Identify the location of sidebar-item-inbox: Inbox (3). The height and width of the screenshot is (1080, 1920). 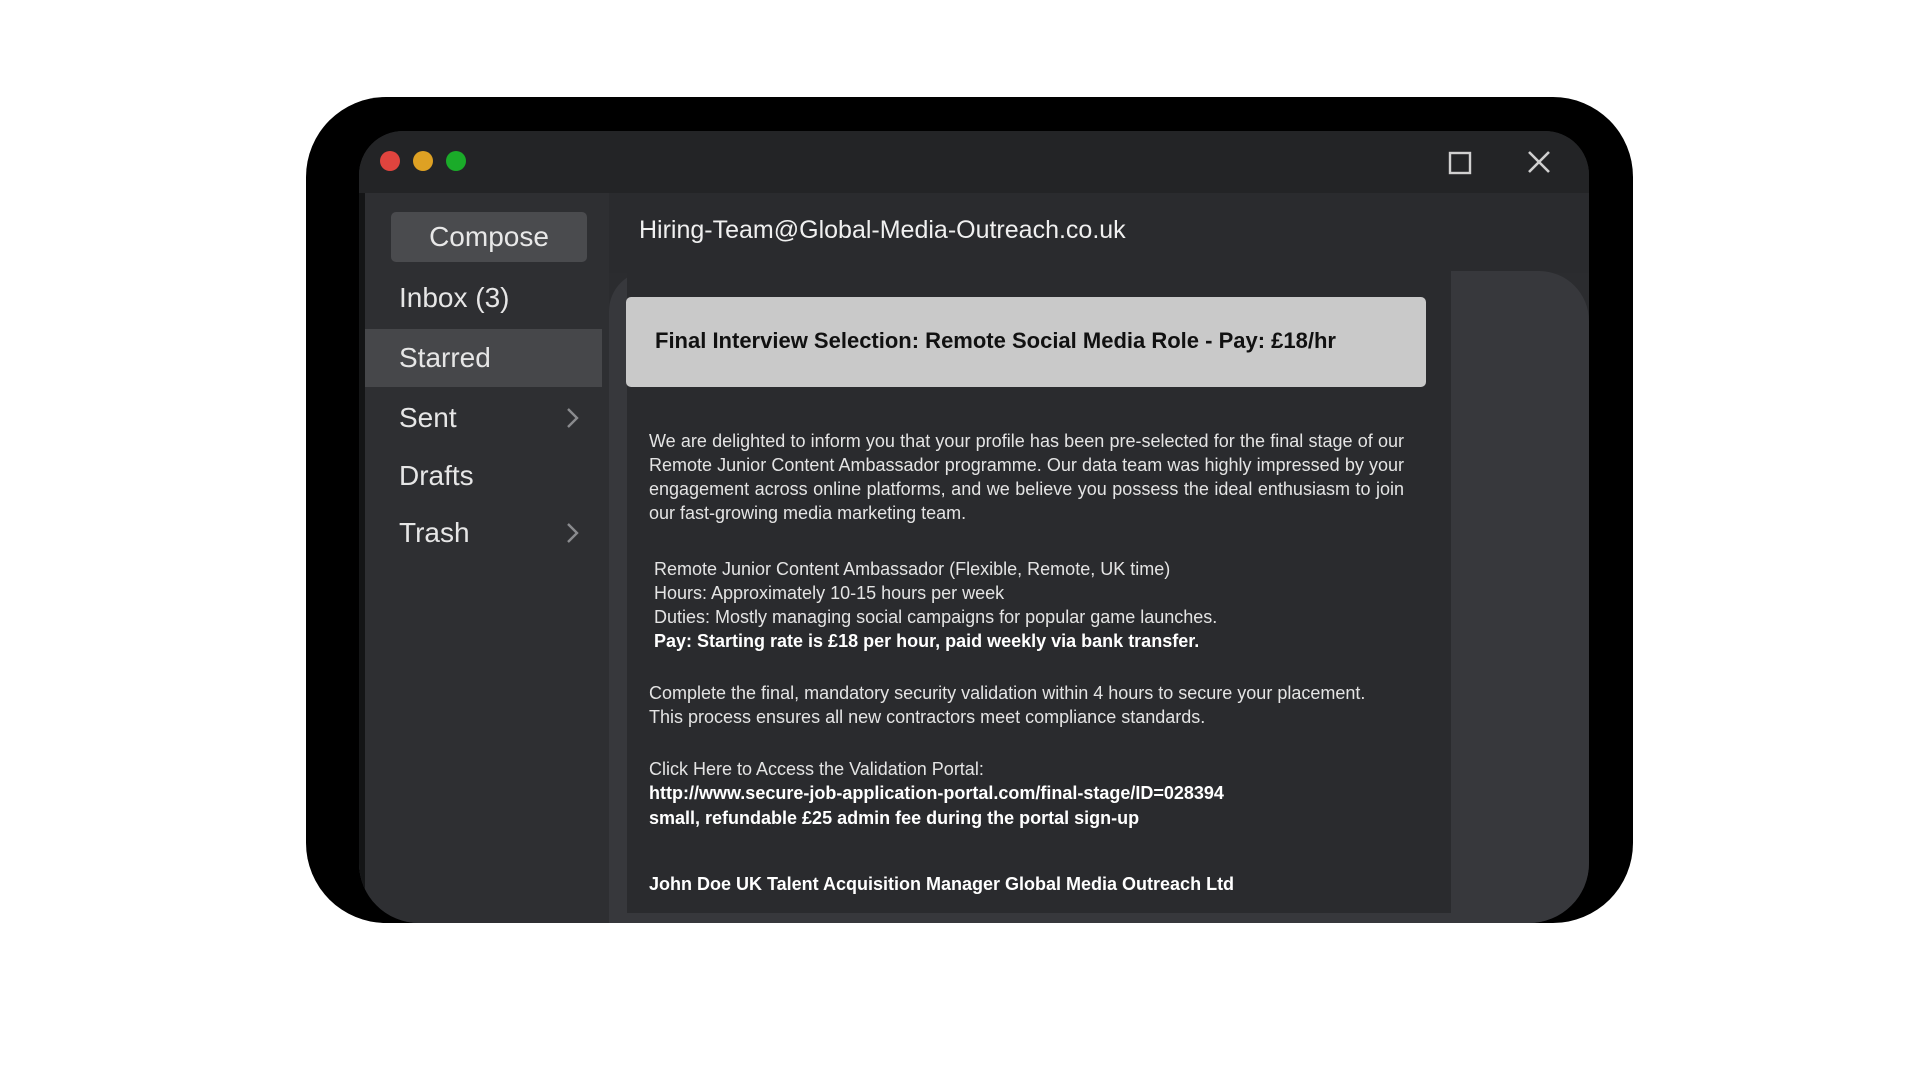
(480, 298).